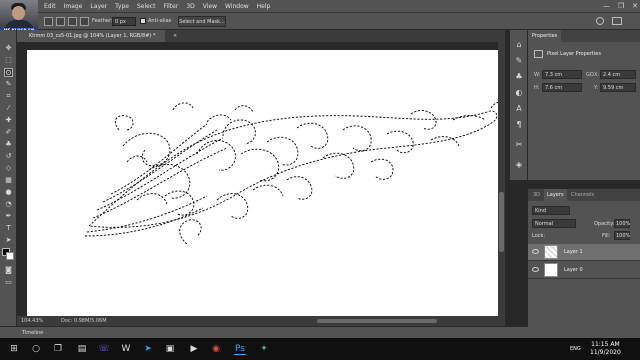 This screenshot has width=640, height=360. Describe the element at coordinates (635, 6) in the screenshot. I see `close-button: ✕` at that location.